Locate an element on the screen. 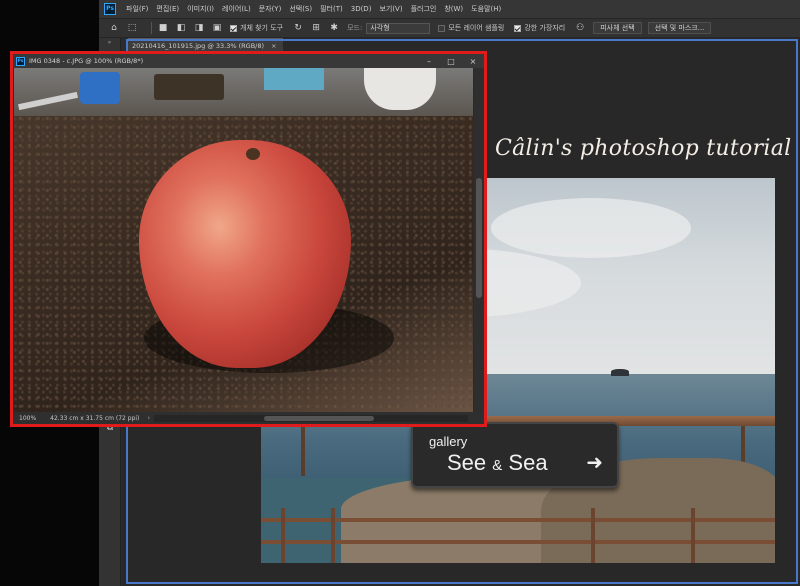 The width and height of the screenshot is (800, 586). menu-window: 창(W) is located at coordinates (453, 9).